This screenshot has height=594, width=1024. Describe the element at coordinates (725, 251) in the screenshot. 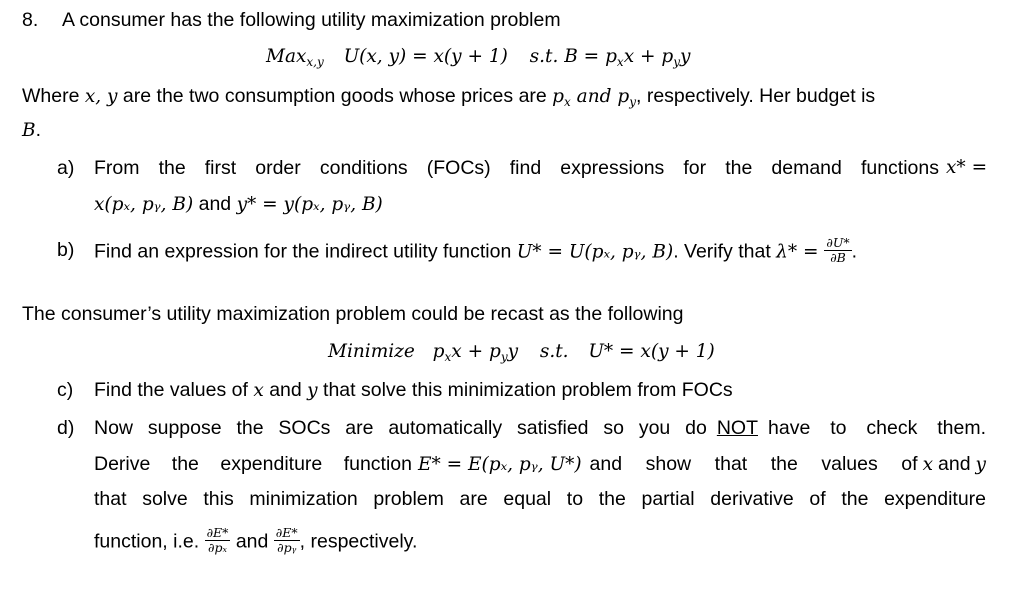

I see `part-b-text2: . Verify that` at that location.